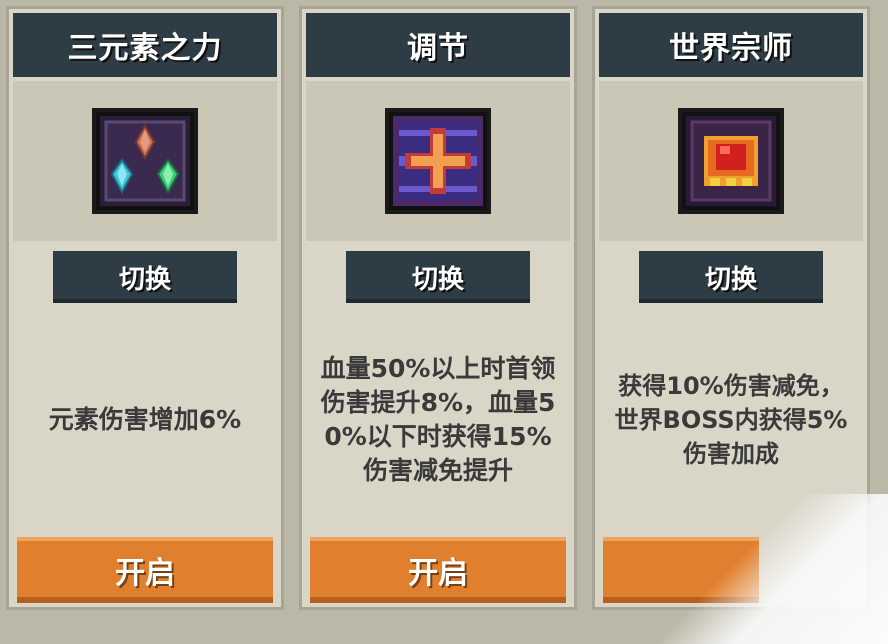 The height and width of the screenshot is (644, 888). Describe the element at coordinates (145, 419) in the screenshot. I see `card-description: 元素伤害增加6%` at that location.